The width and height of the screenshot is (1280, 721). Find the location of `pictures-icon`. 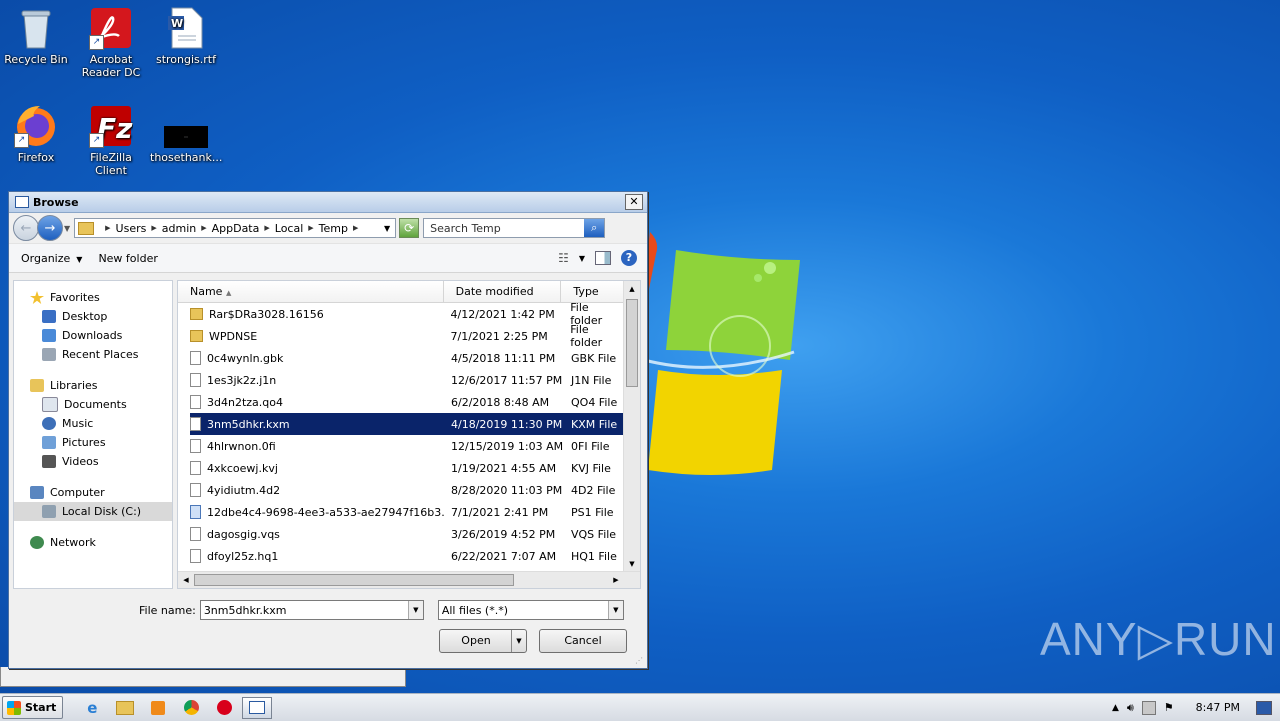

pictures-icon is located at coordinates (49, 442).